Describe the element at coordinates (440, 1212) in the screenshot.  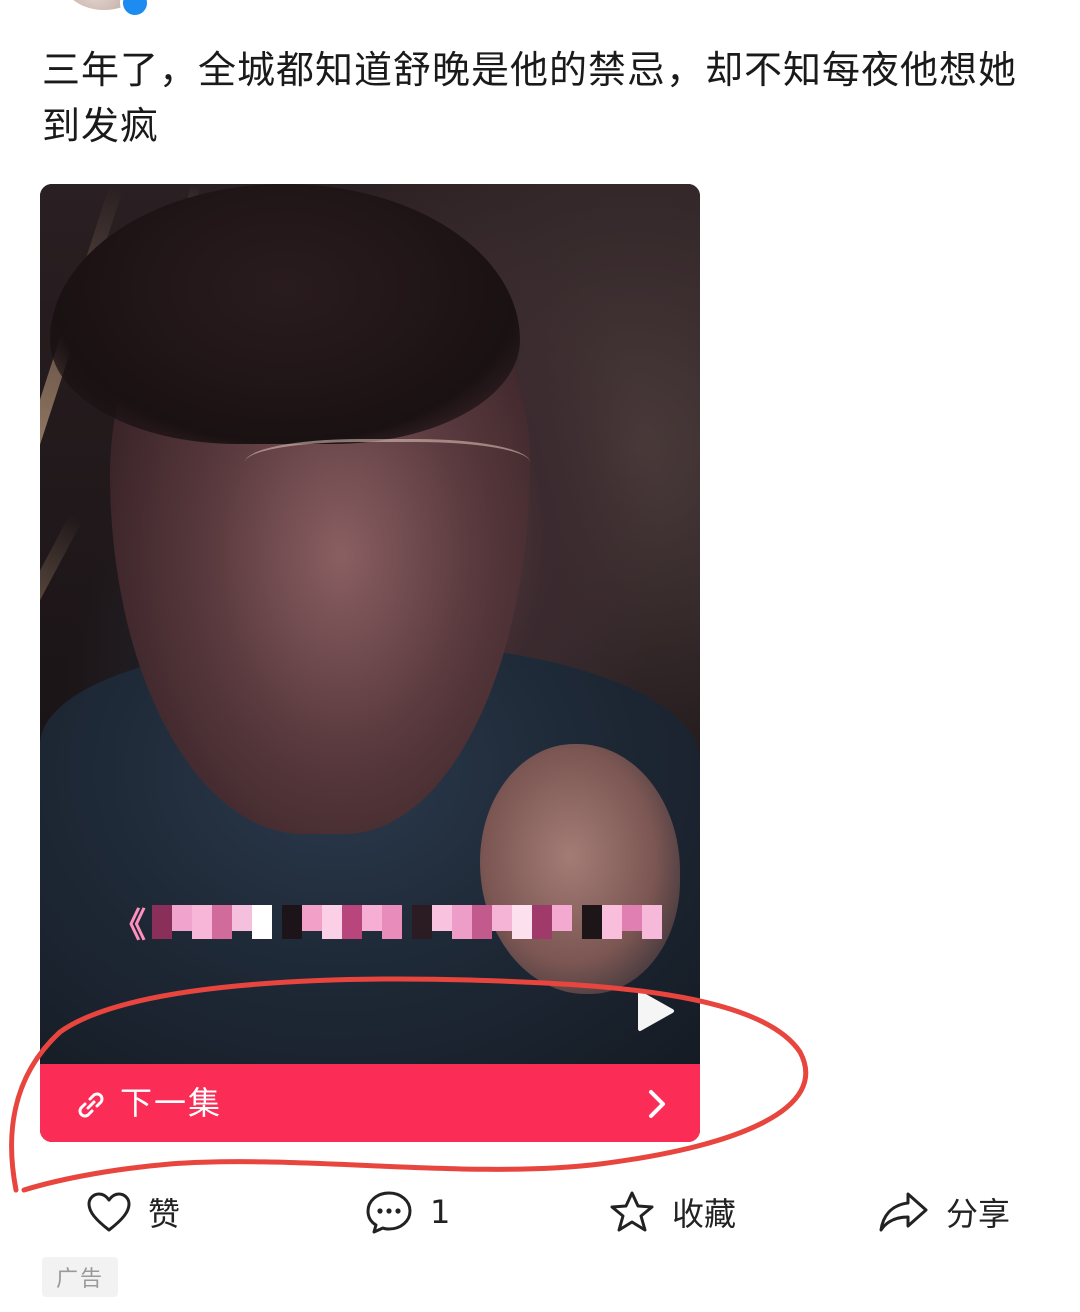
I see `comment-count: 1` at that location.